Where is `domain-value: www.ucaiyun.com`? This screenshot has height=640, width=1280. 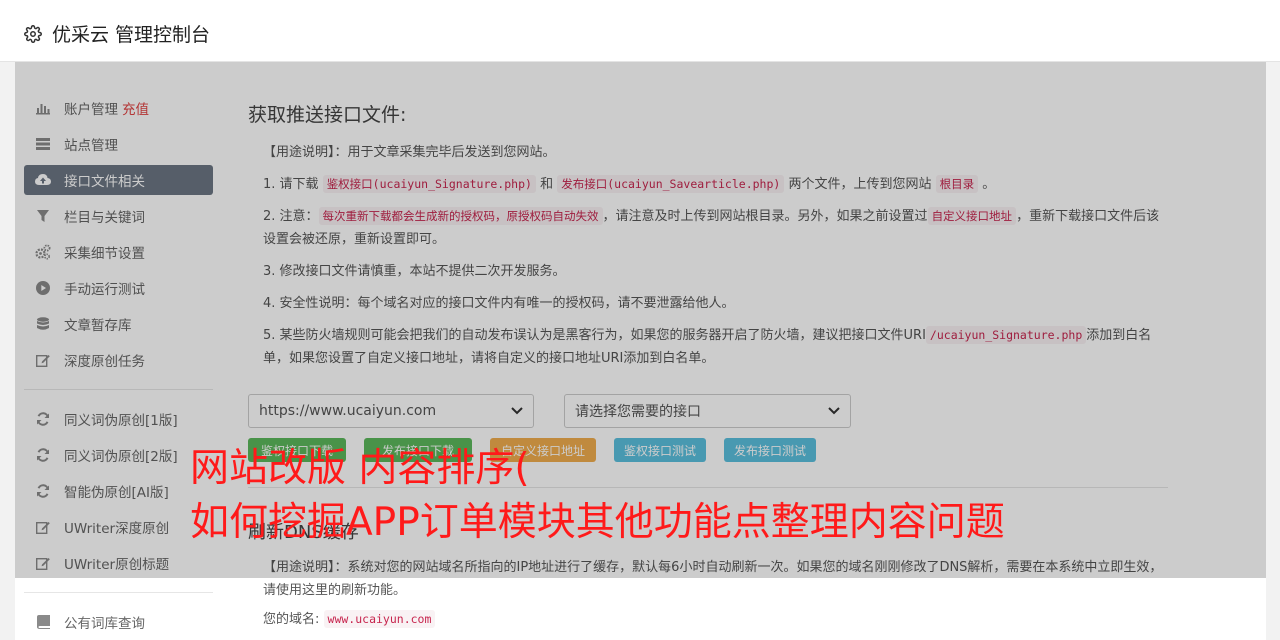 domain-value: www.ucaiyun.com is located at coordinates (379, 619).